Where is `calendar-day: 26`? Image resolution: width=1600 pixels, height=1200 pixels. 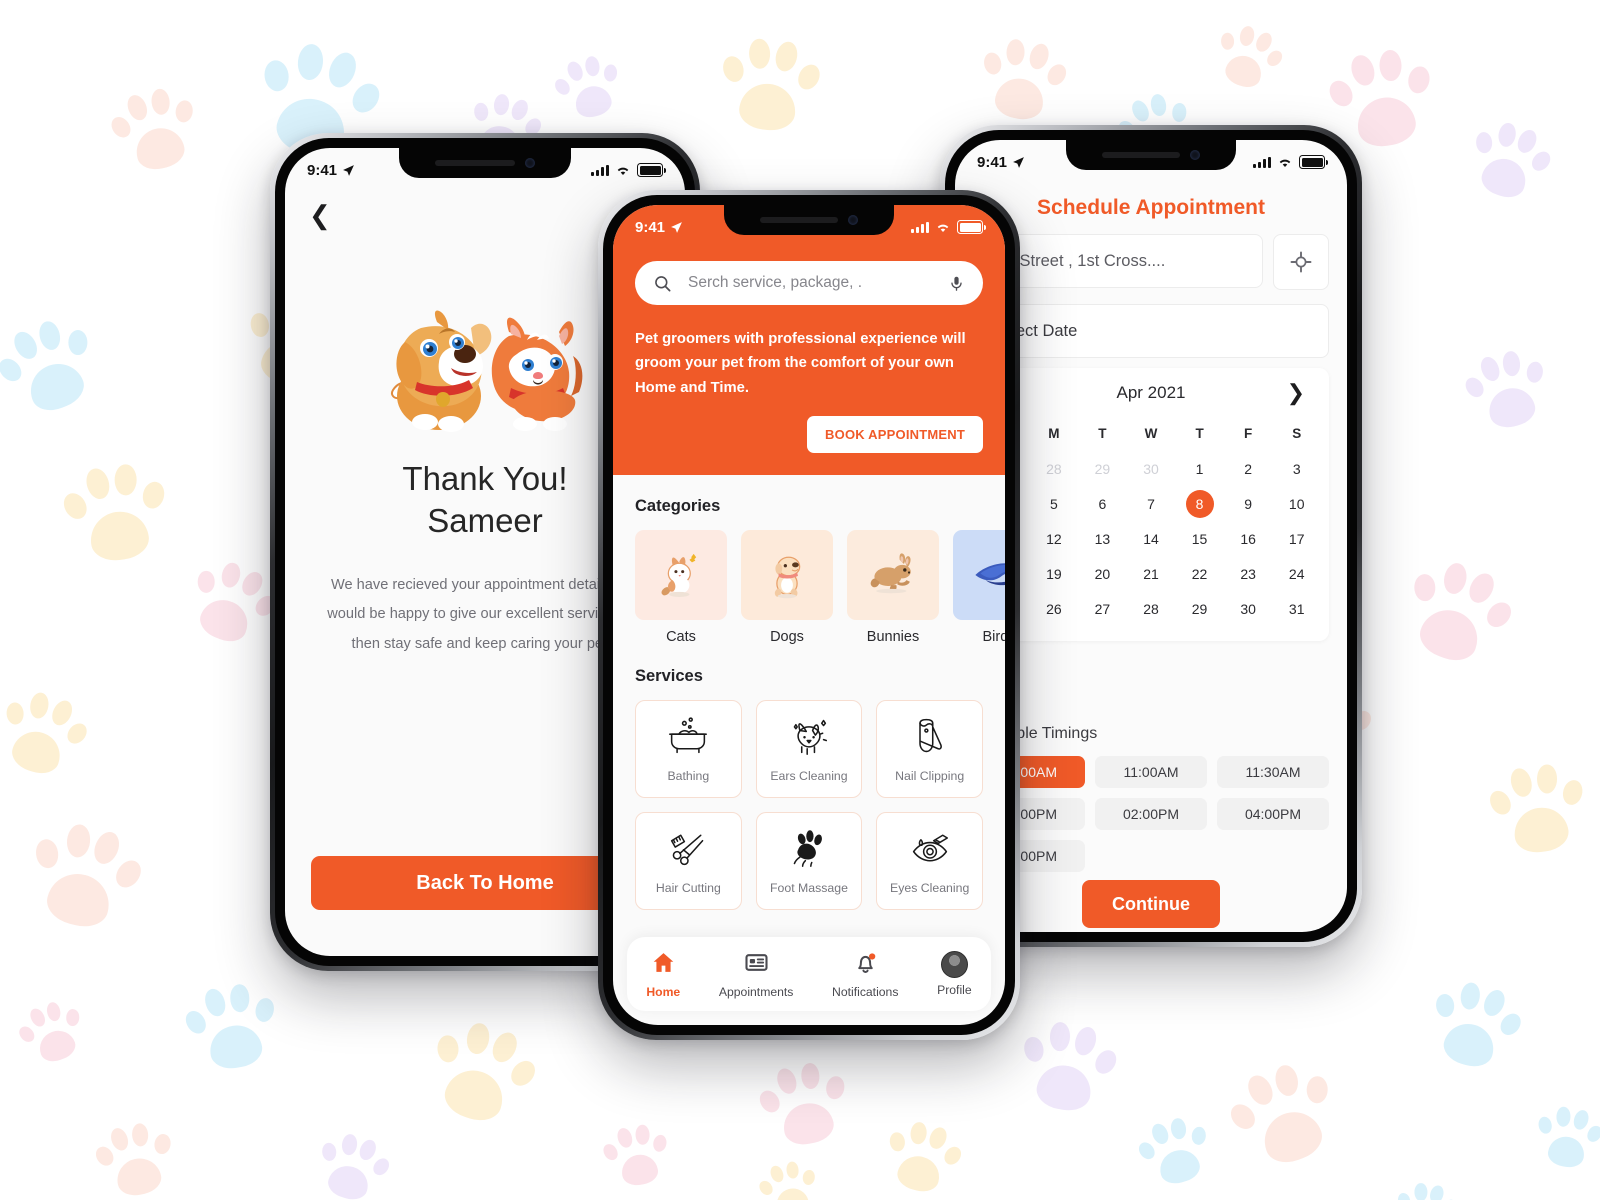 calendar-day: 26 is located at coordinates (1054, 609).